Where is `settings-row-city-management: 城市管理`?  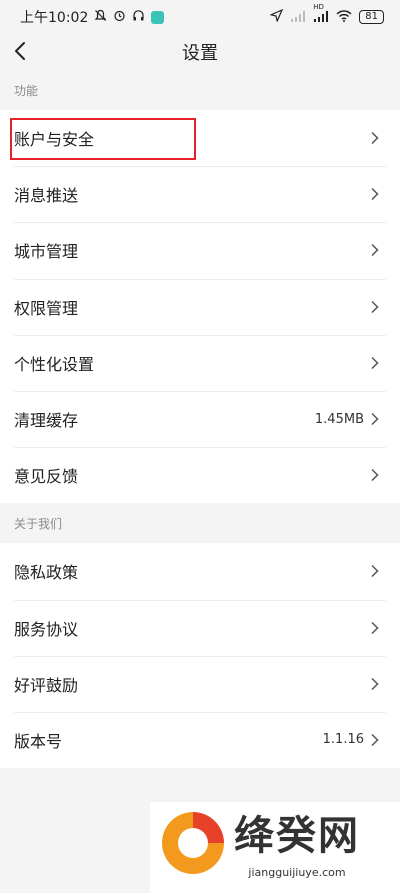
settings-row-city-management: 城市管理 is located at coordinates (200, 250).